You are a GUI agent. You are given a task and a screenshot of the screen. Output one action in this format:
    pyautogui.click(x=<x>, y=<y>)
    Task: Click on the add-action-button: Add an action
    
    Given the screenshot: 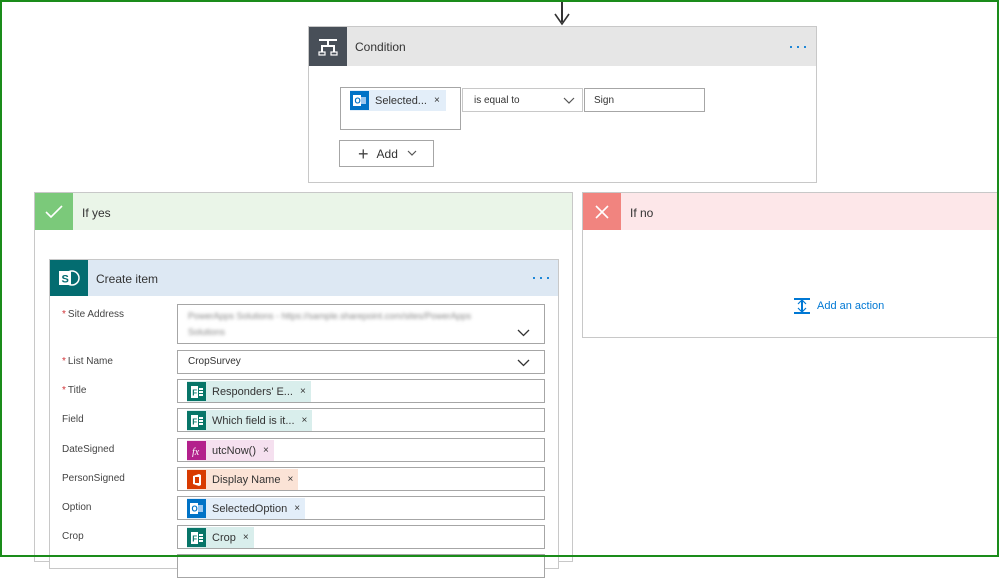 What is the action you would take?
    pyautogui.click(x=838, y=306)
    